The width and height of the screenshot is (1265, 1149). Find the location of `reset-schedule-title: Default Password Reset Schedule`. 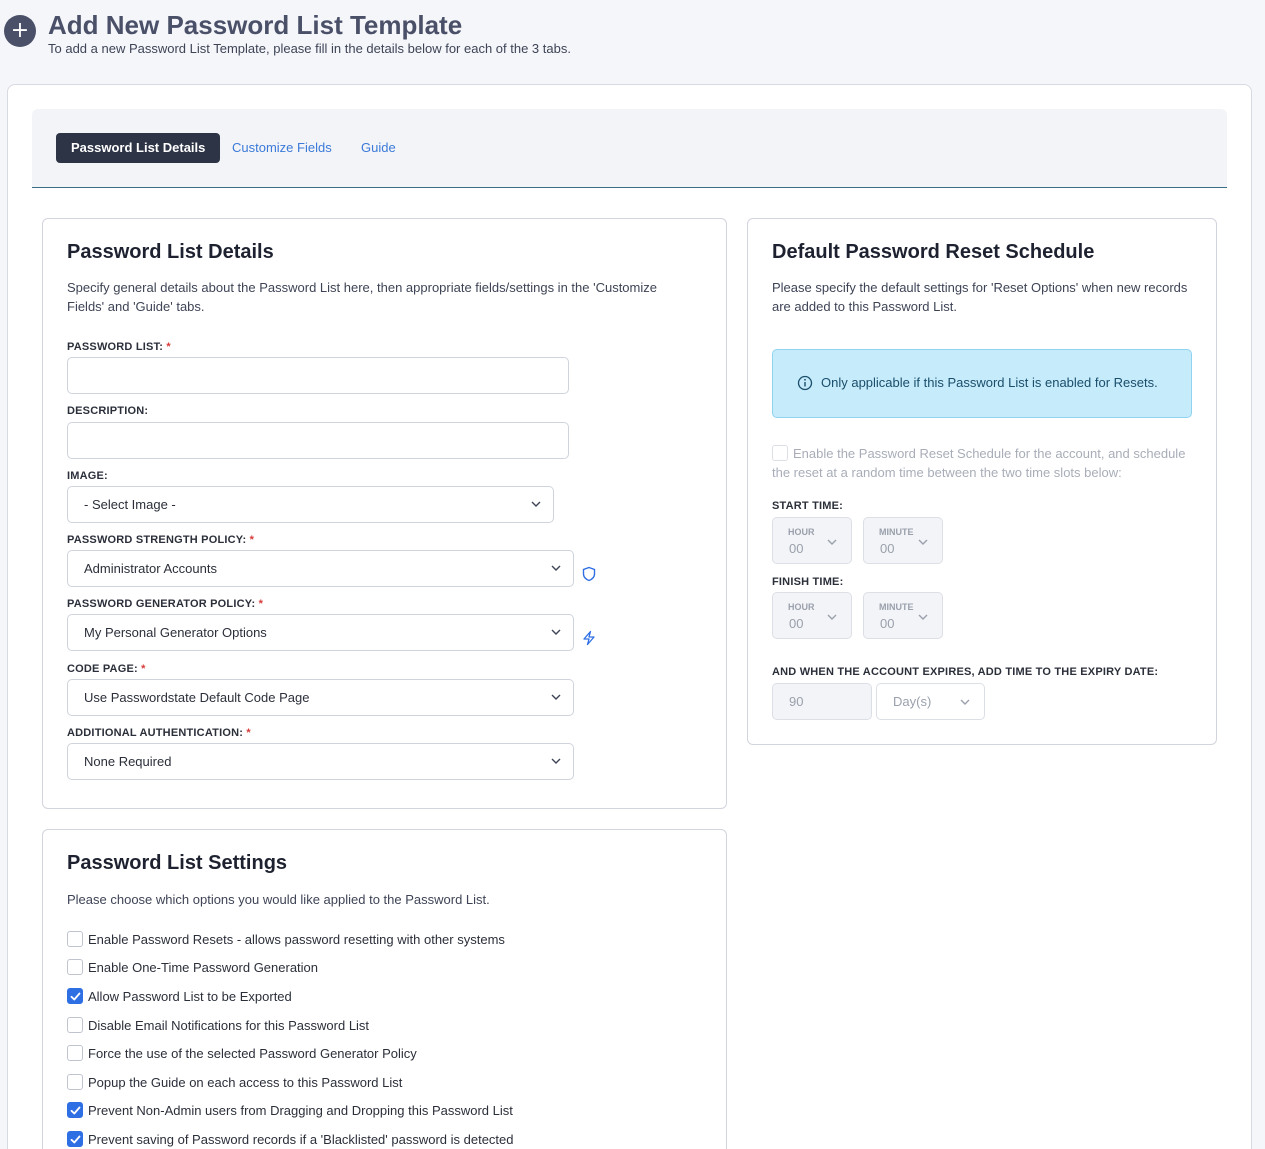

reset-schedule-title: Default Password Reset Schedule is located at coordinates (933, 252).